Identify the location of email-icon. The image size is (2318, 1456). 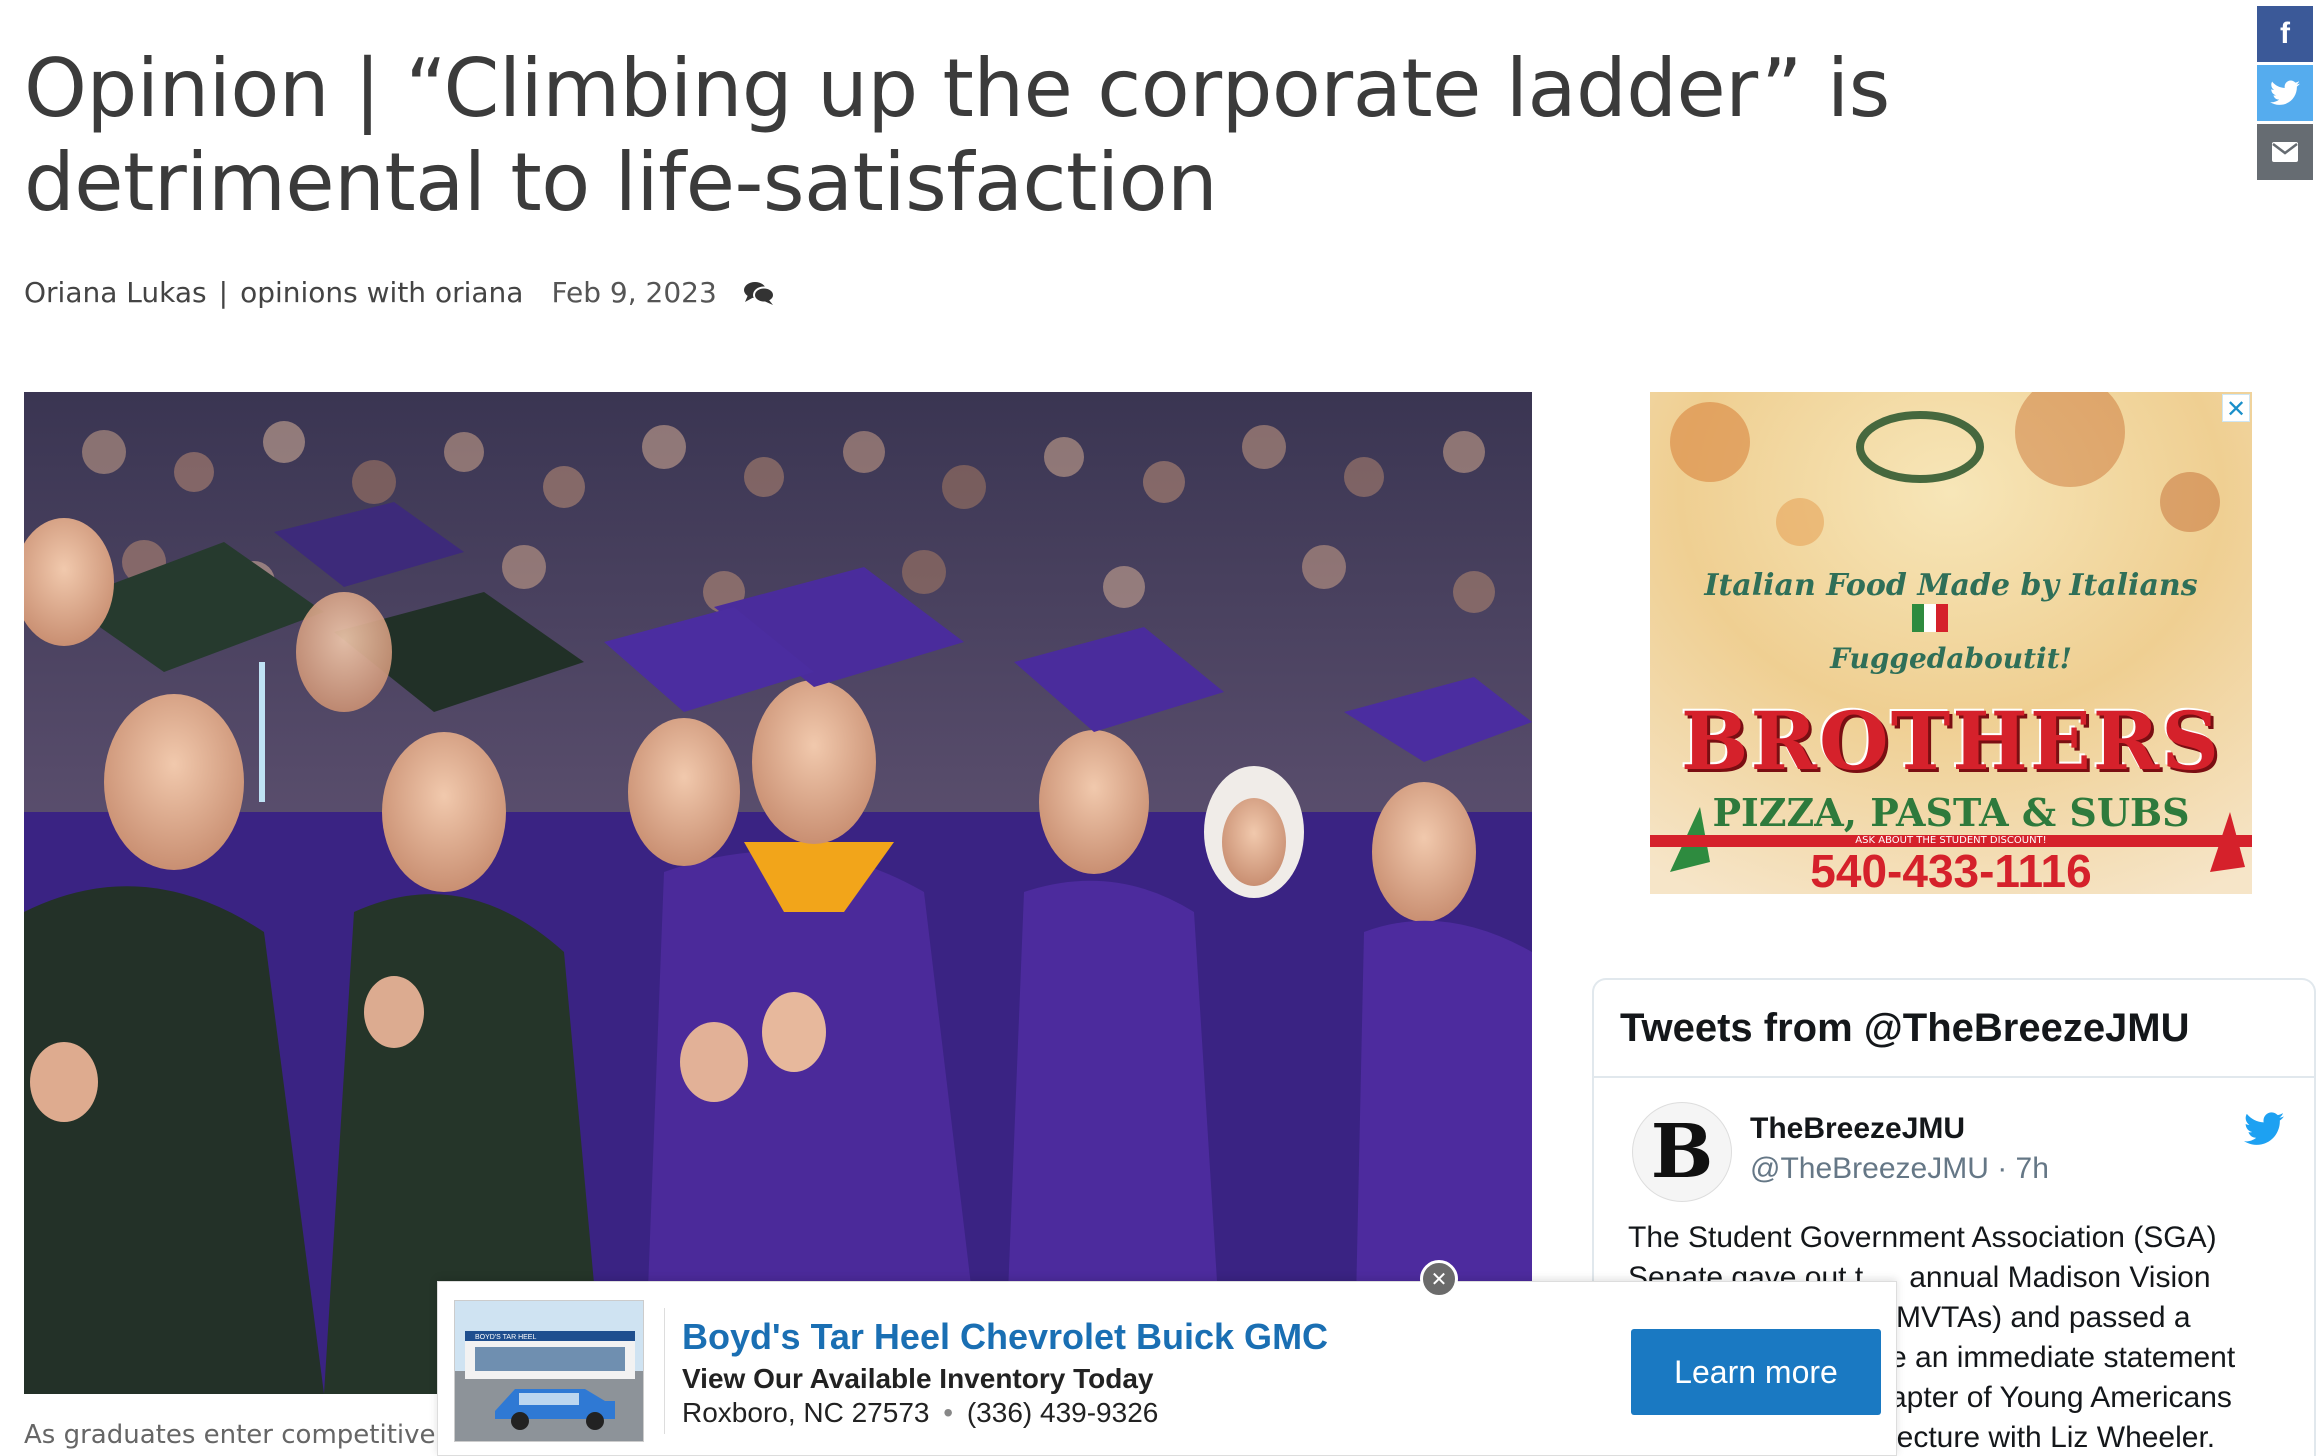
(2285, 152).